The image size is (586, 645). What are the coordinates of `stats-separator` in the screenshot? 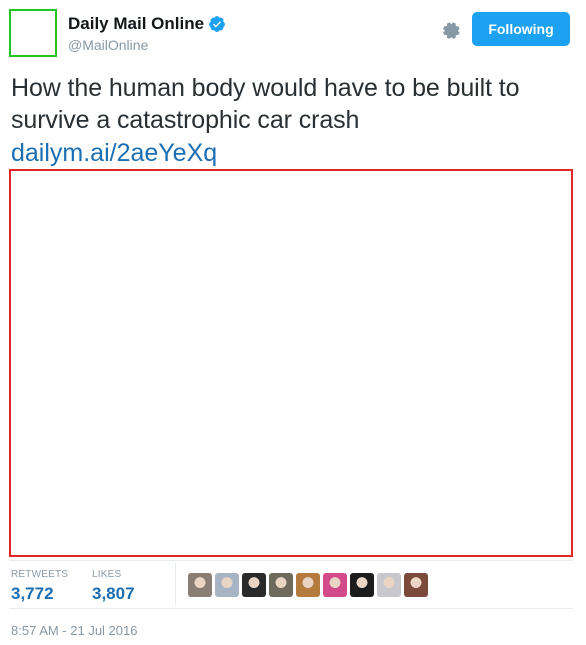 It's located at (175, 584).